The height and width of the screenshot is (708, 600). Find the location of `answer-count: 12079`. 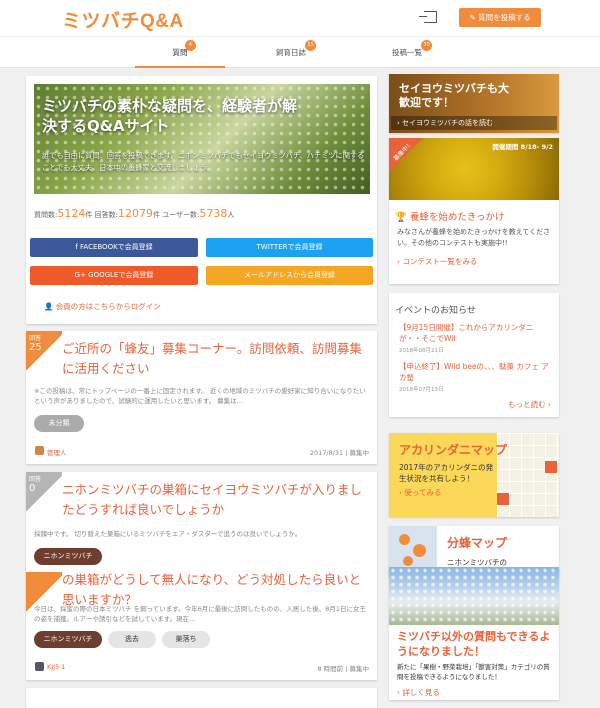

answer-count: 12079 is located at coordinates (135, 213).